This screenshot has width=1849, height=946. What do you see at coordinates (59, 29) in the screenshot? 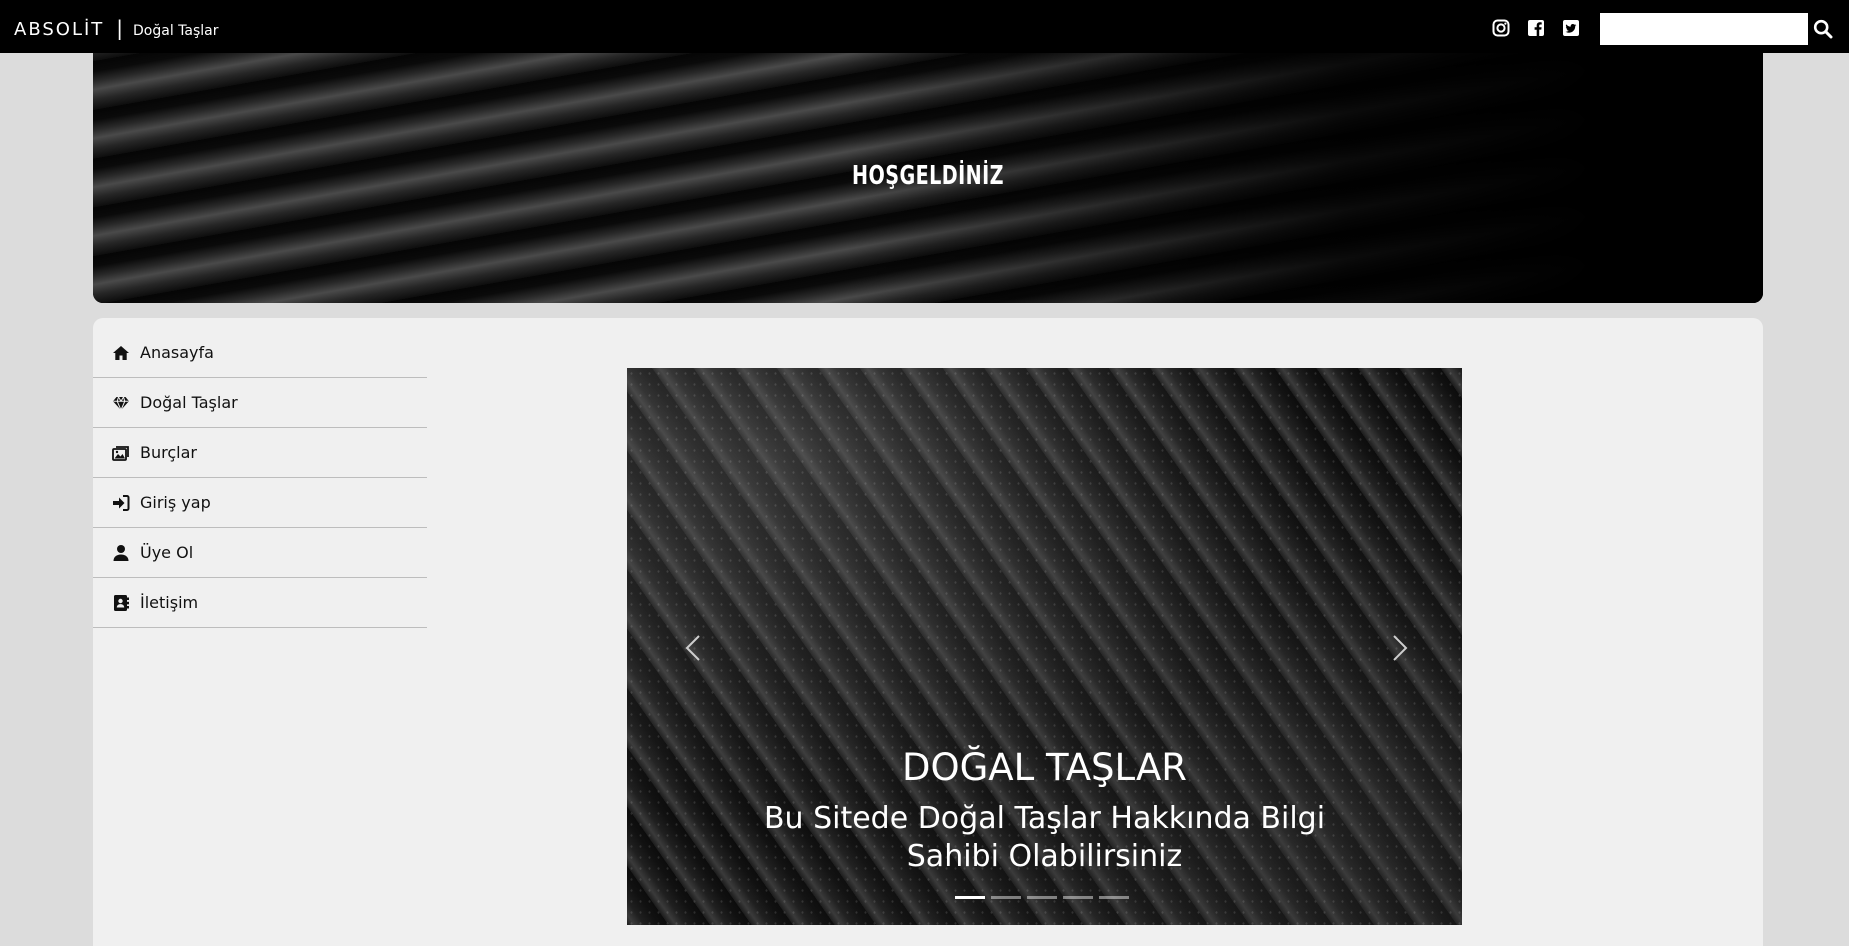
I see `brand-name: ABSOLİT` at bounding box center [59, 29].